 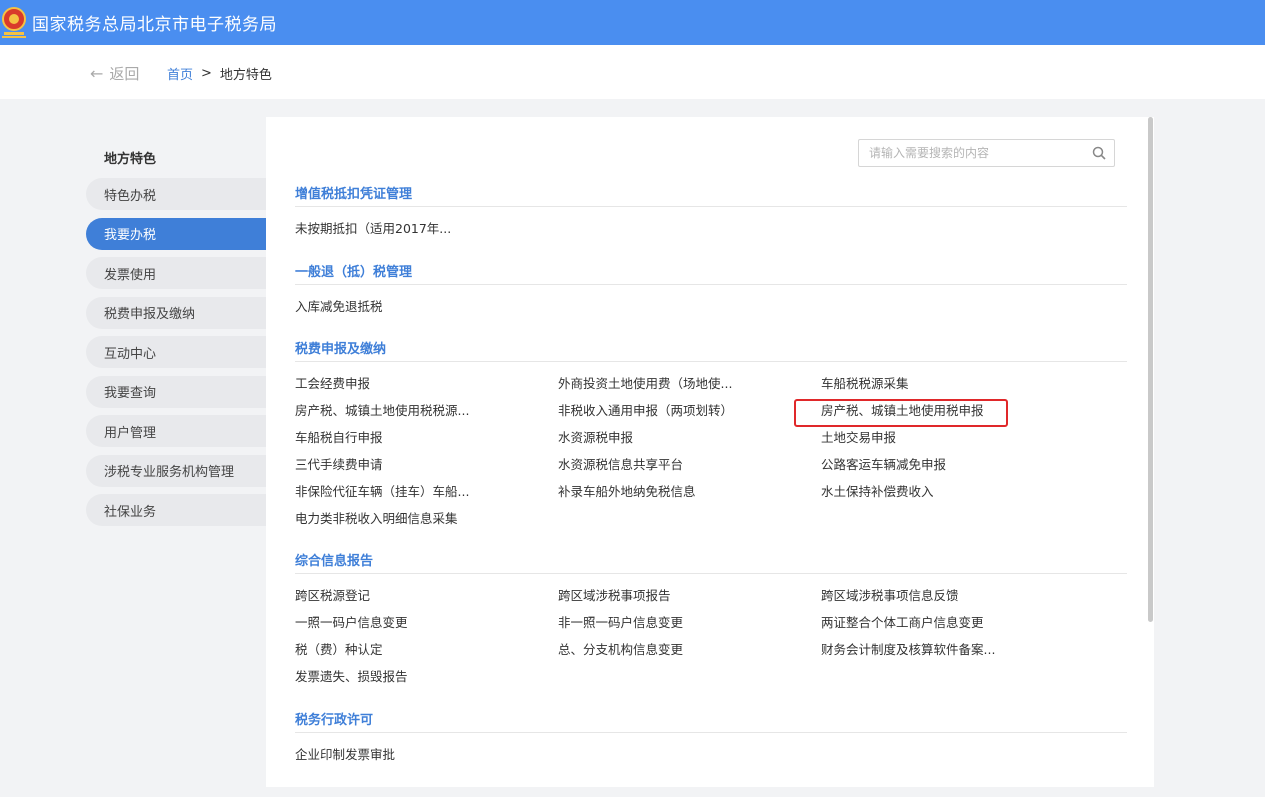 I want to click on service-link: 水资源税申报, so click(x=689, y=437).